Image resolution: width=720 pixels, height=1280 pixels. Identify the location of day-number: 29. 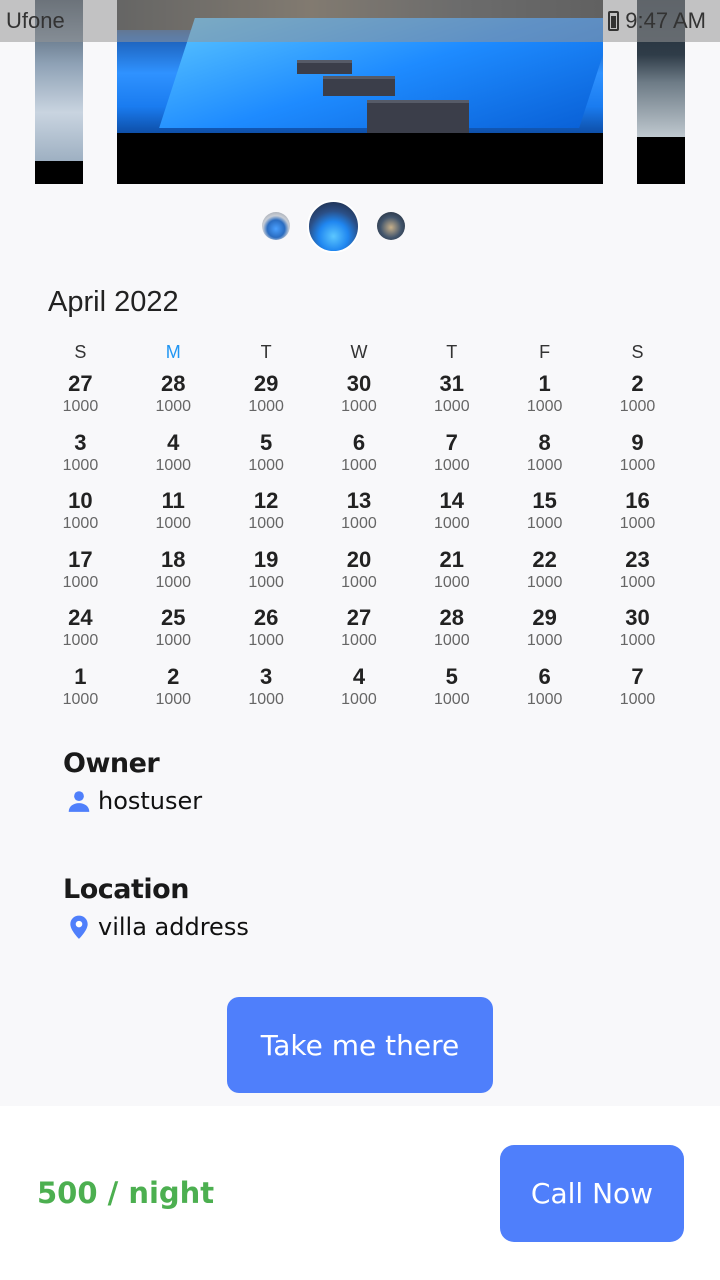
(544, 618).